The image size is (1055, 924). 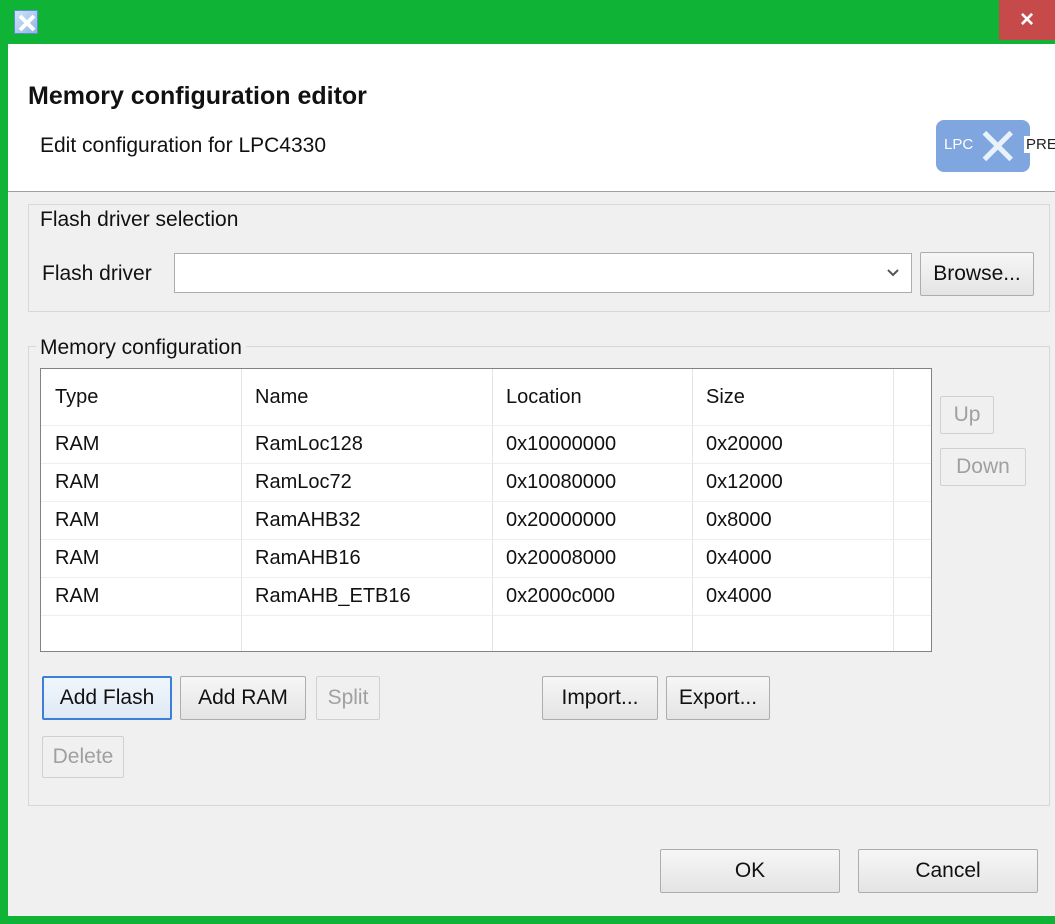 I want to click on title-bar: ×, so click(x=527, y=22).